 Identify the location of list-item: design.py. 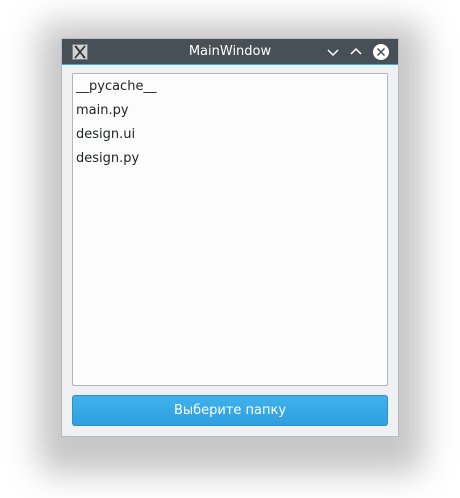
(107, 159).